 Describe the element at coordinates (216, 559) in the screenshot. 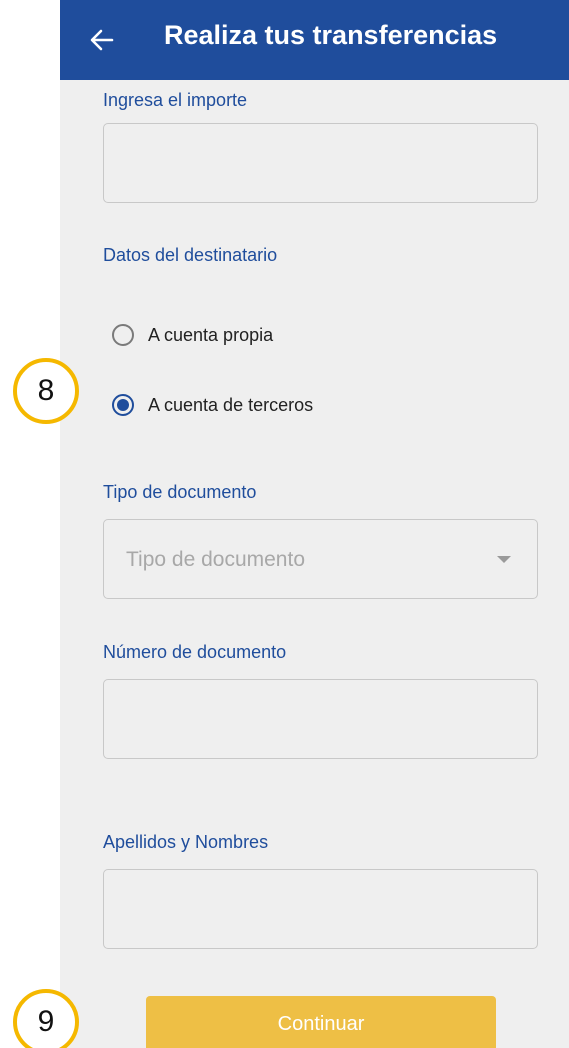

I see `document-type-placeholder: Tipo de documento` at that location.